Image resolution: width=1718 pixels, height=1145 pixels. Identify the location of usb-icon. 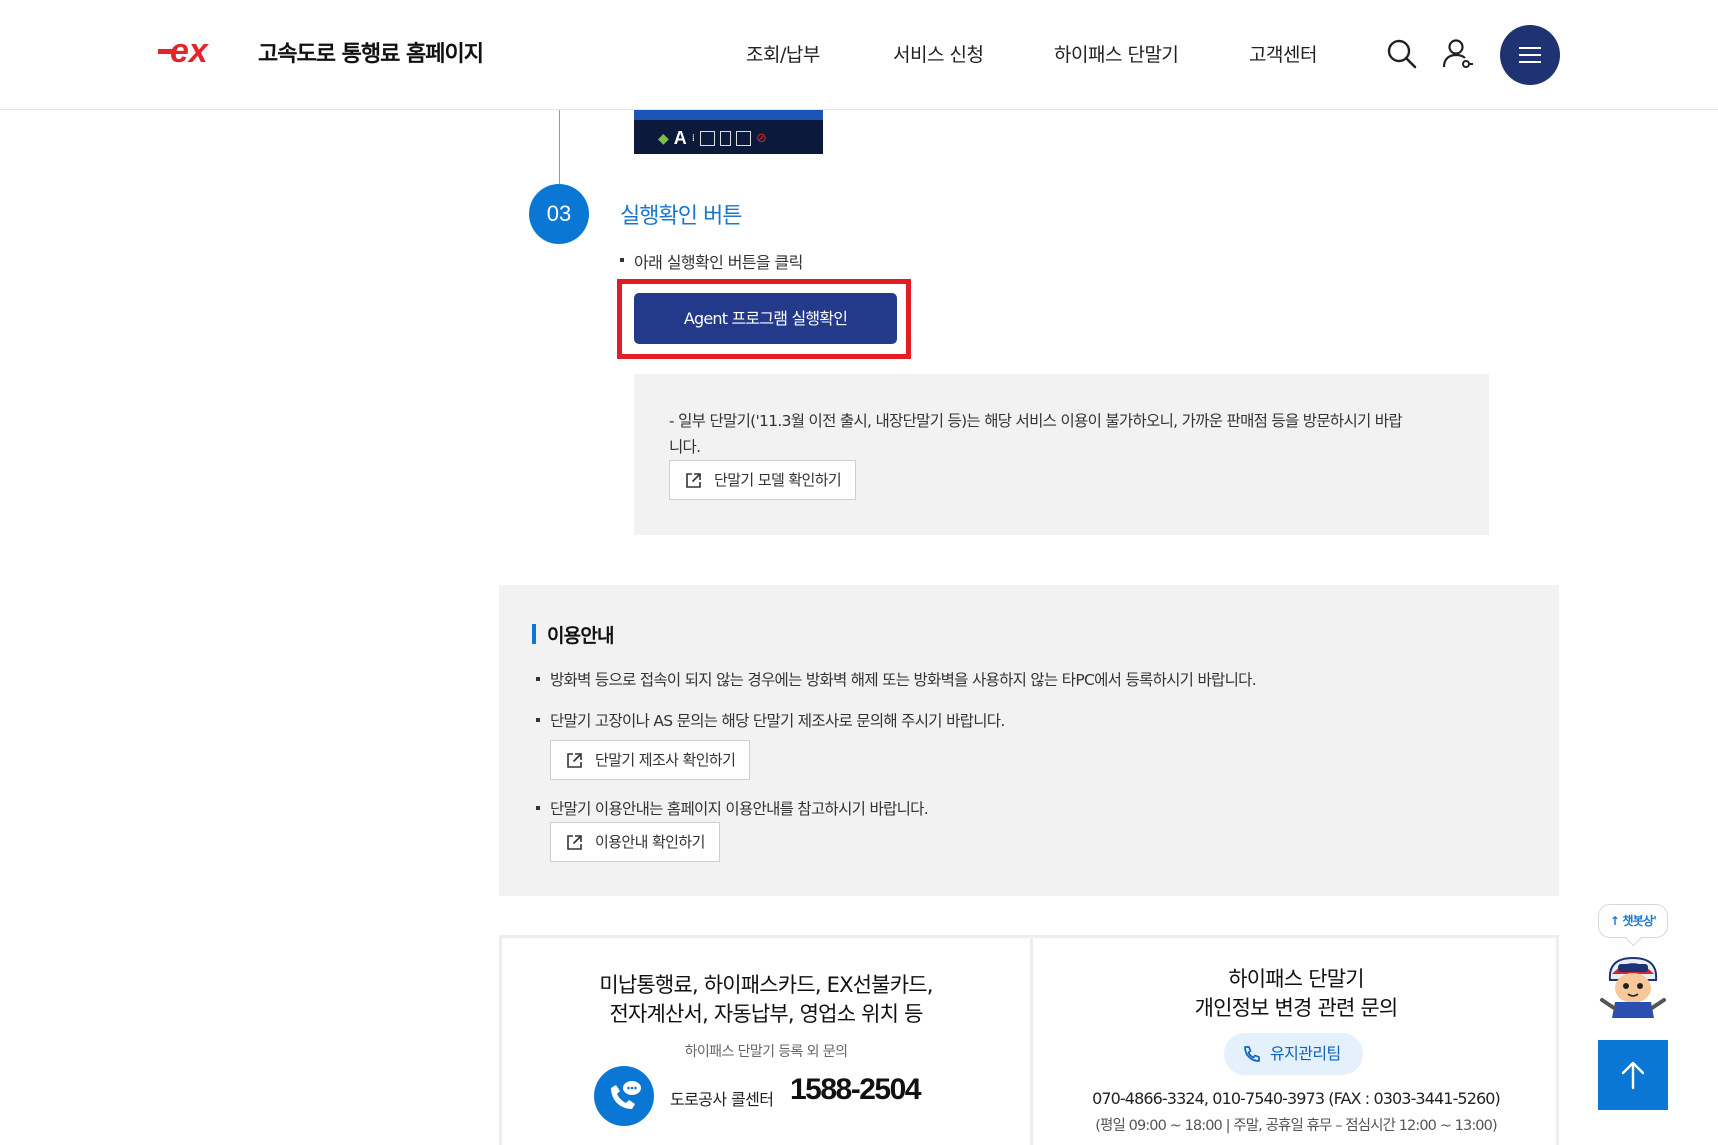
(725, 138).